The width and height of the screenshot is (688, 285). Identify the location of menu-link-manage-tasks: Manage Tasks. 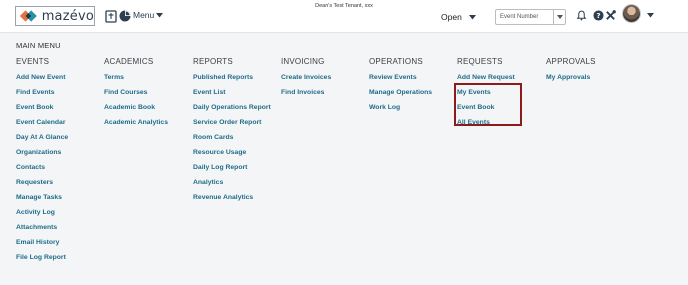
(42, 200).